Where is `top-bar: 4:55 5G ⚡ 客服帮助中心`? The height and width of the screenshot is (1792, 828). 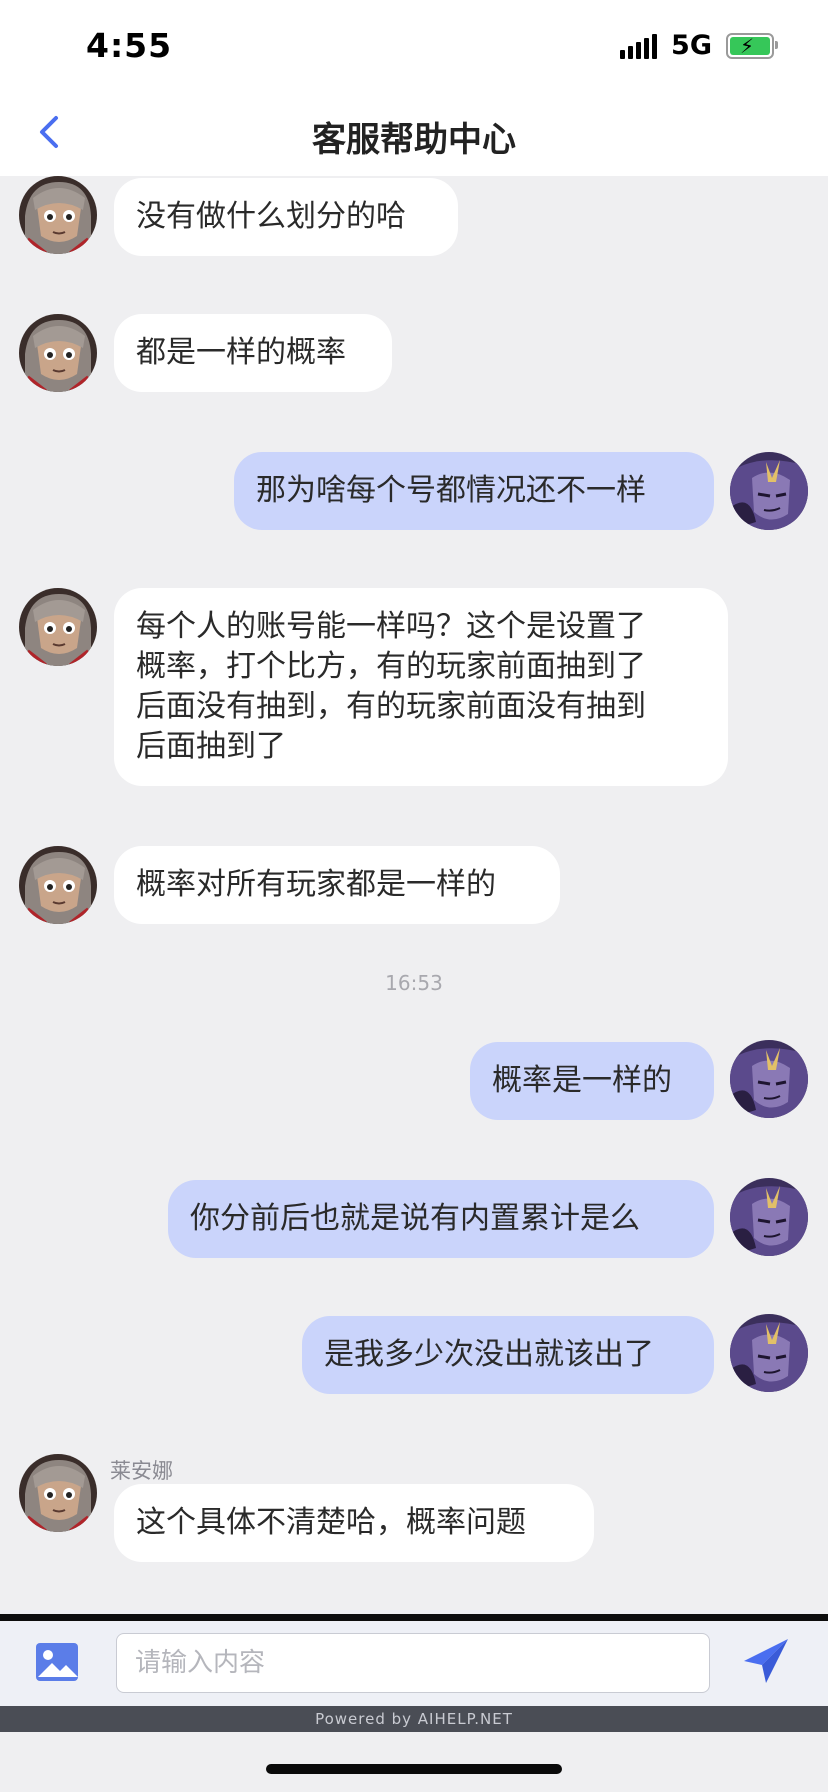
top-bar: 4:55 5G ⚡ 客服帮助中心 is located at coordinates (414, 88).